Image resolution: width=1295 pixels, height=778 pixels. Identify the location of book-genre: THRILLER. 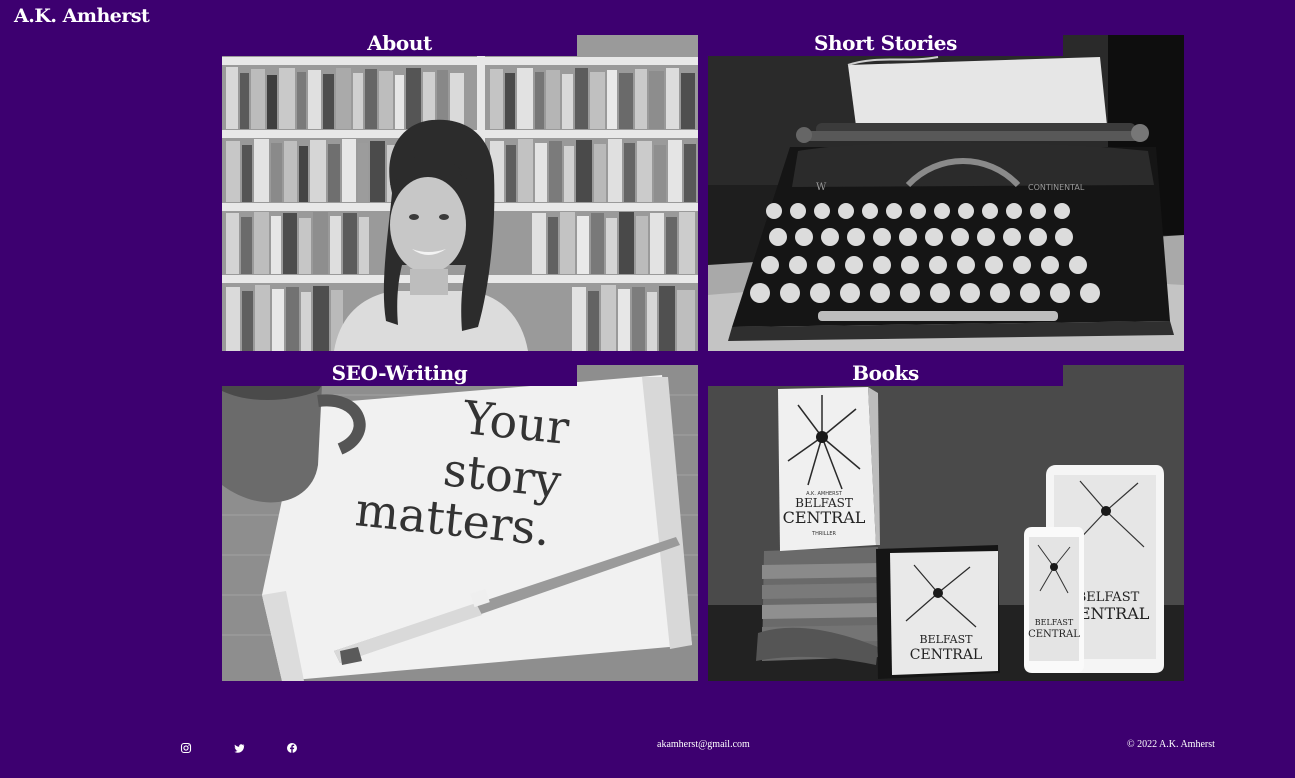
(823, 534).